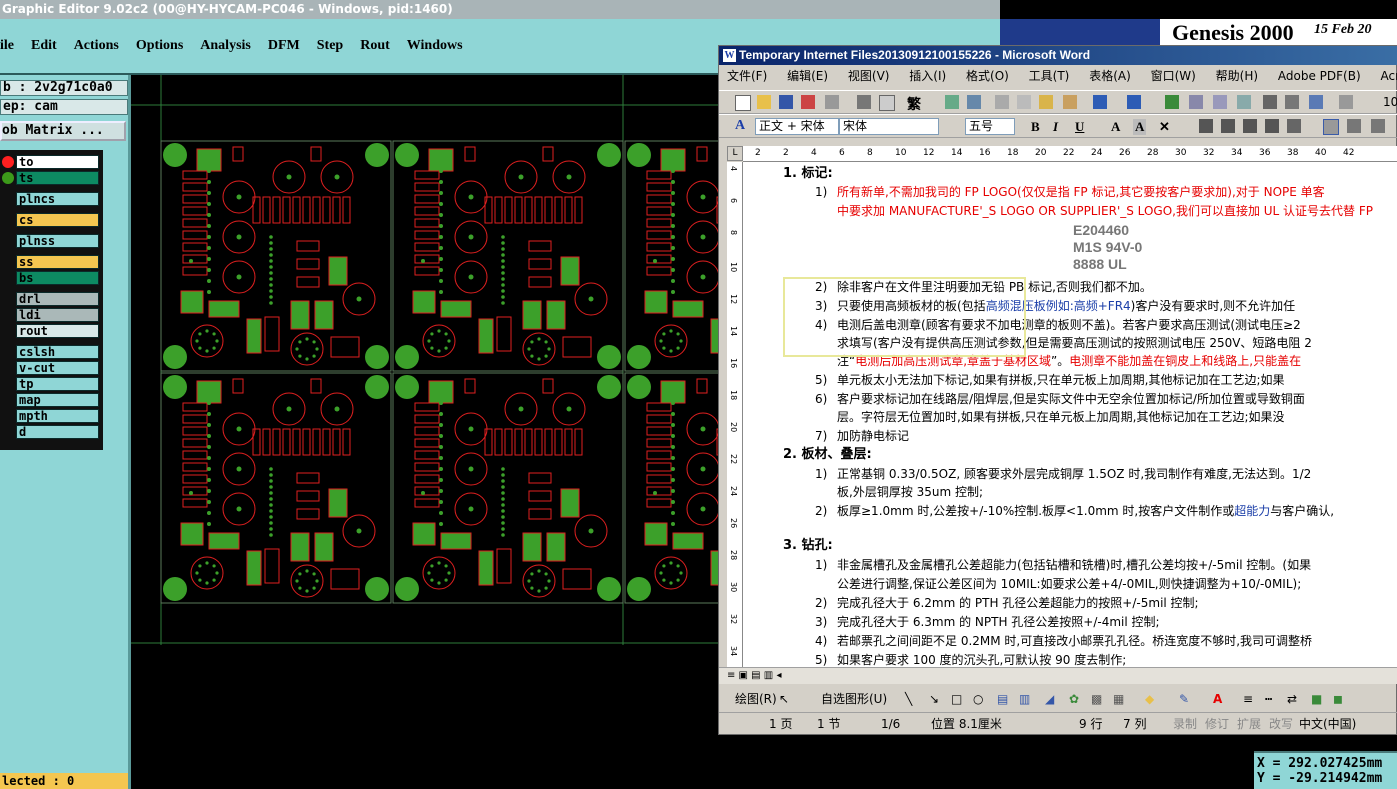 This screenshot has height=789, width=1397. Describe the element at coordinates (57, 178) in the screenshot. I see `layer-ts: ts` at that location.